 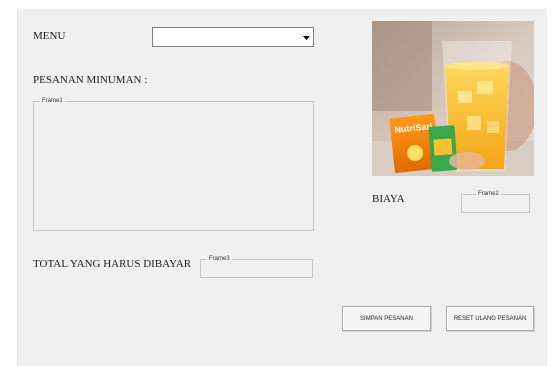 What do you see at coordinates (256, 266) in the screenshot?
I see `frame3: Frame3` at bounding box center [256, 266].